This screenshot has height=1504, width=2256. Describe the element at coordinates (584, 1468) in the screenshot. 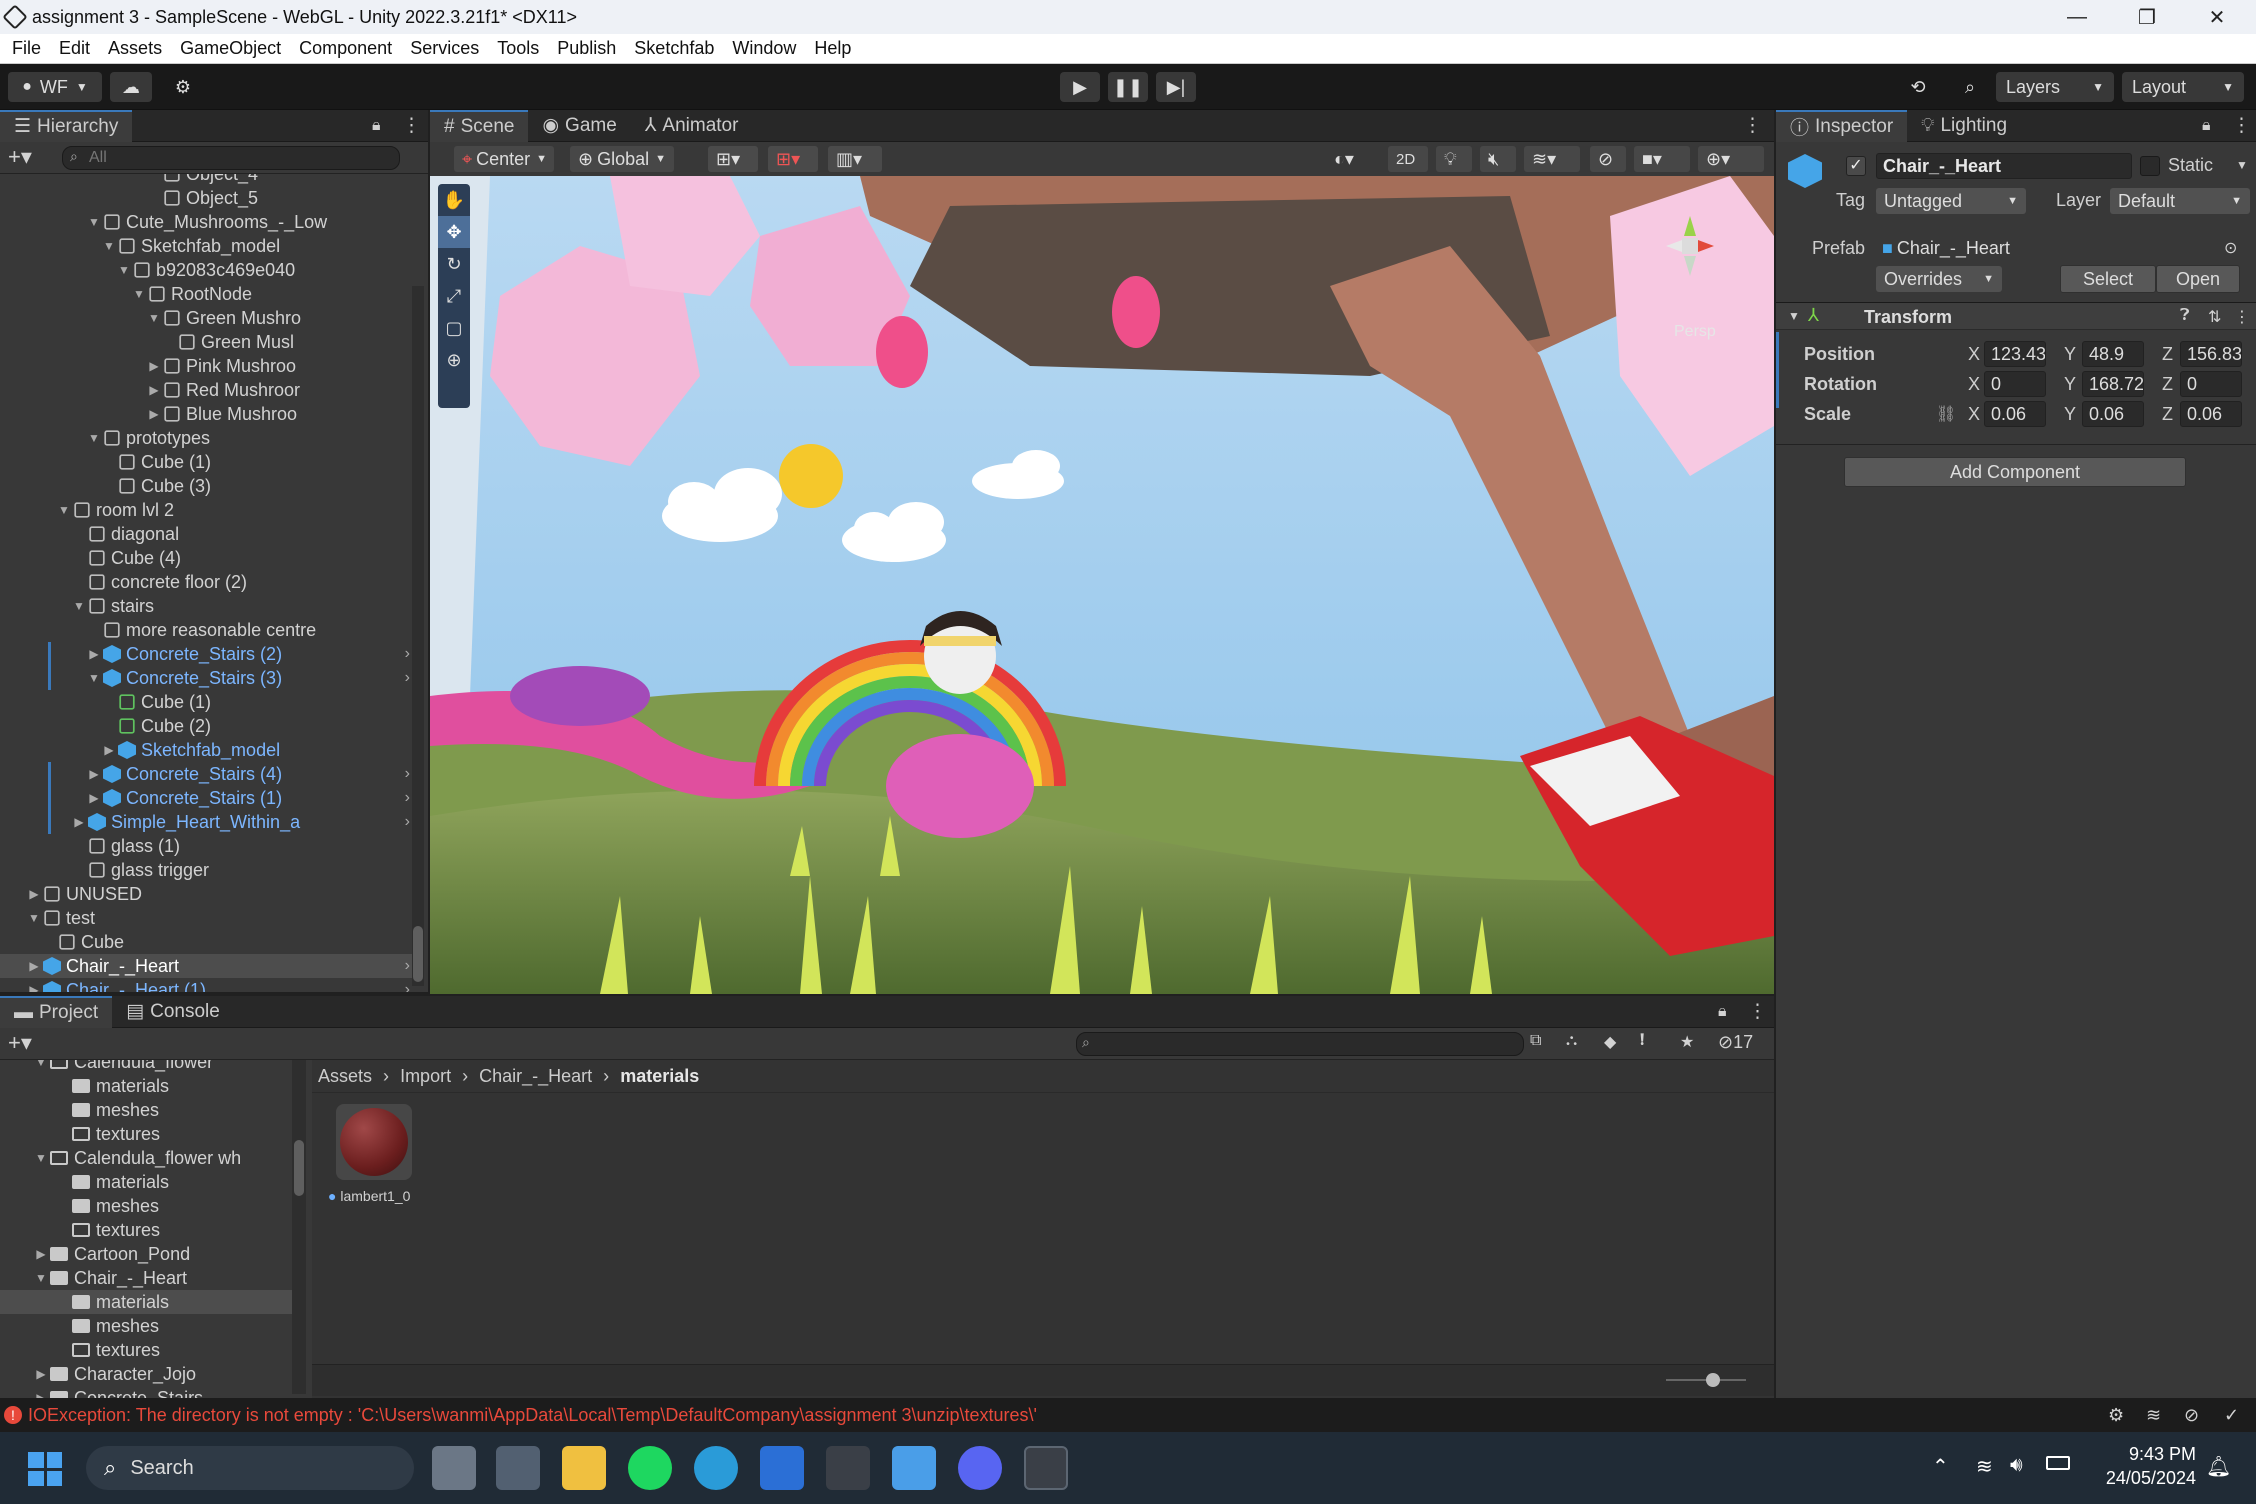

I see `file-explorer-icon` at that location.